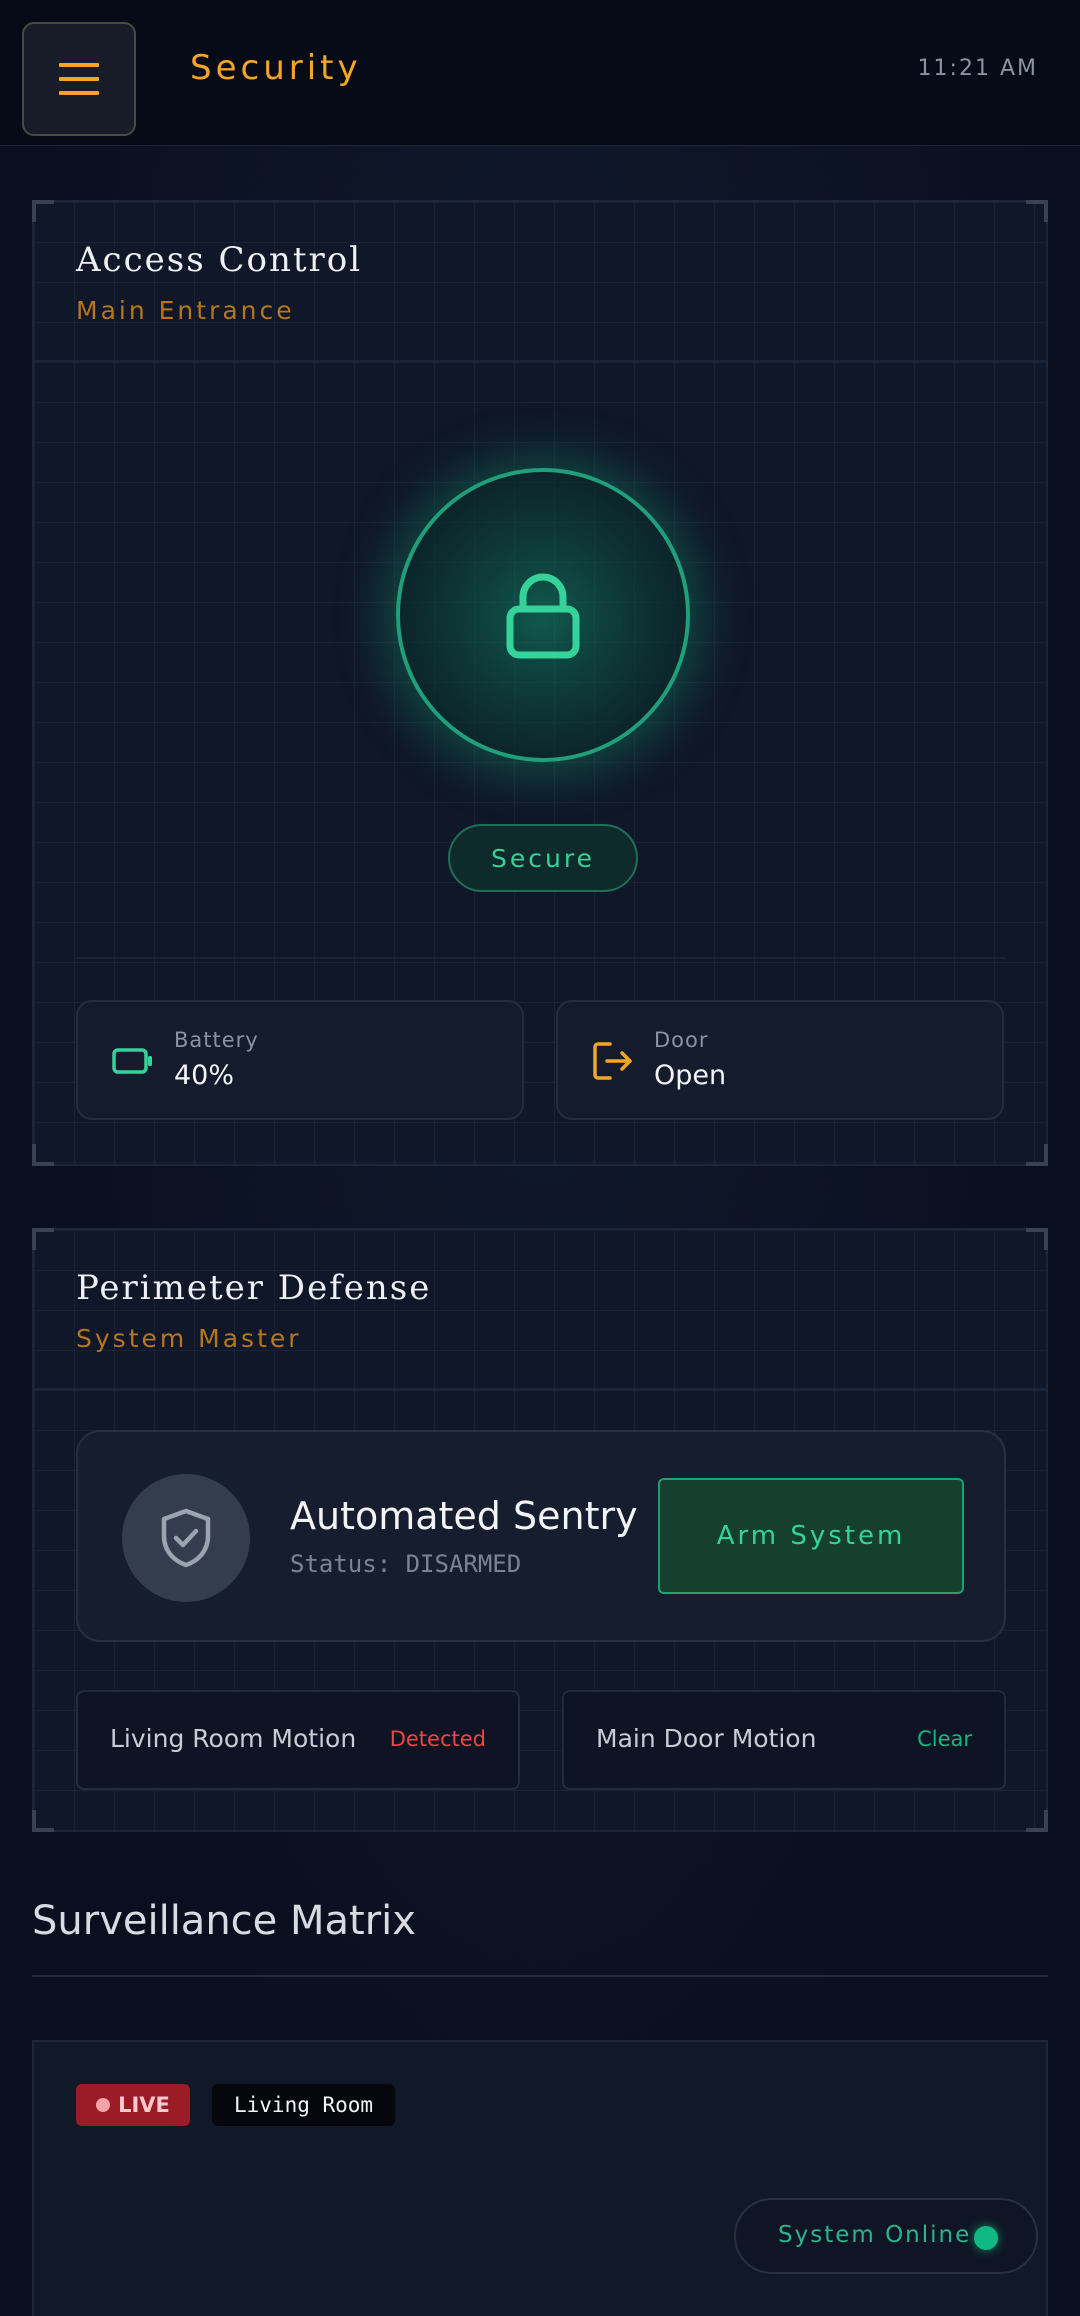  Describe the element at coordinates (204, 1075) in the screenshot. I see `battery-value: 40%` at that location.